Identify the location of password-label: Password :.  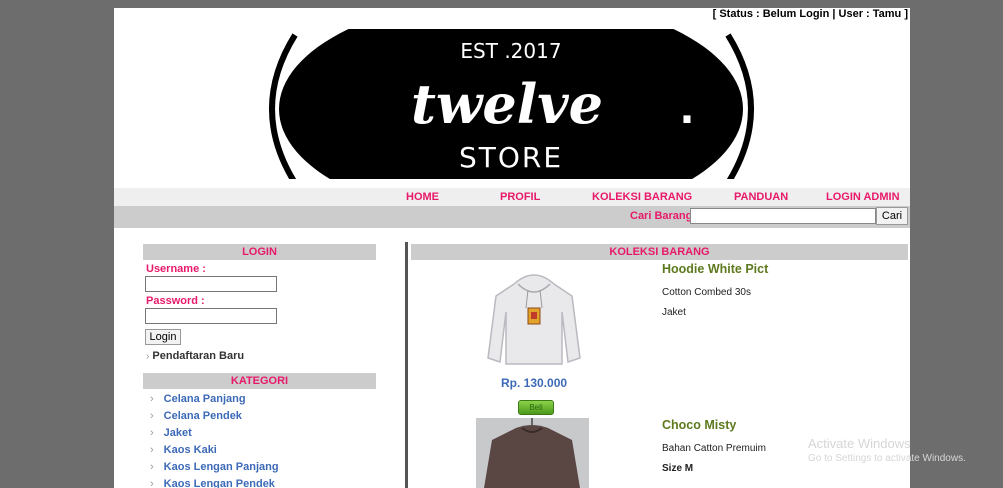
(175, 301).